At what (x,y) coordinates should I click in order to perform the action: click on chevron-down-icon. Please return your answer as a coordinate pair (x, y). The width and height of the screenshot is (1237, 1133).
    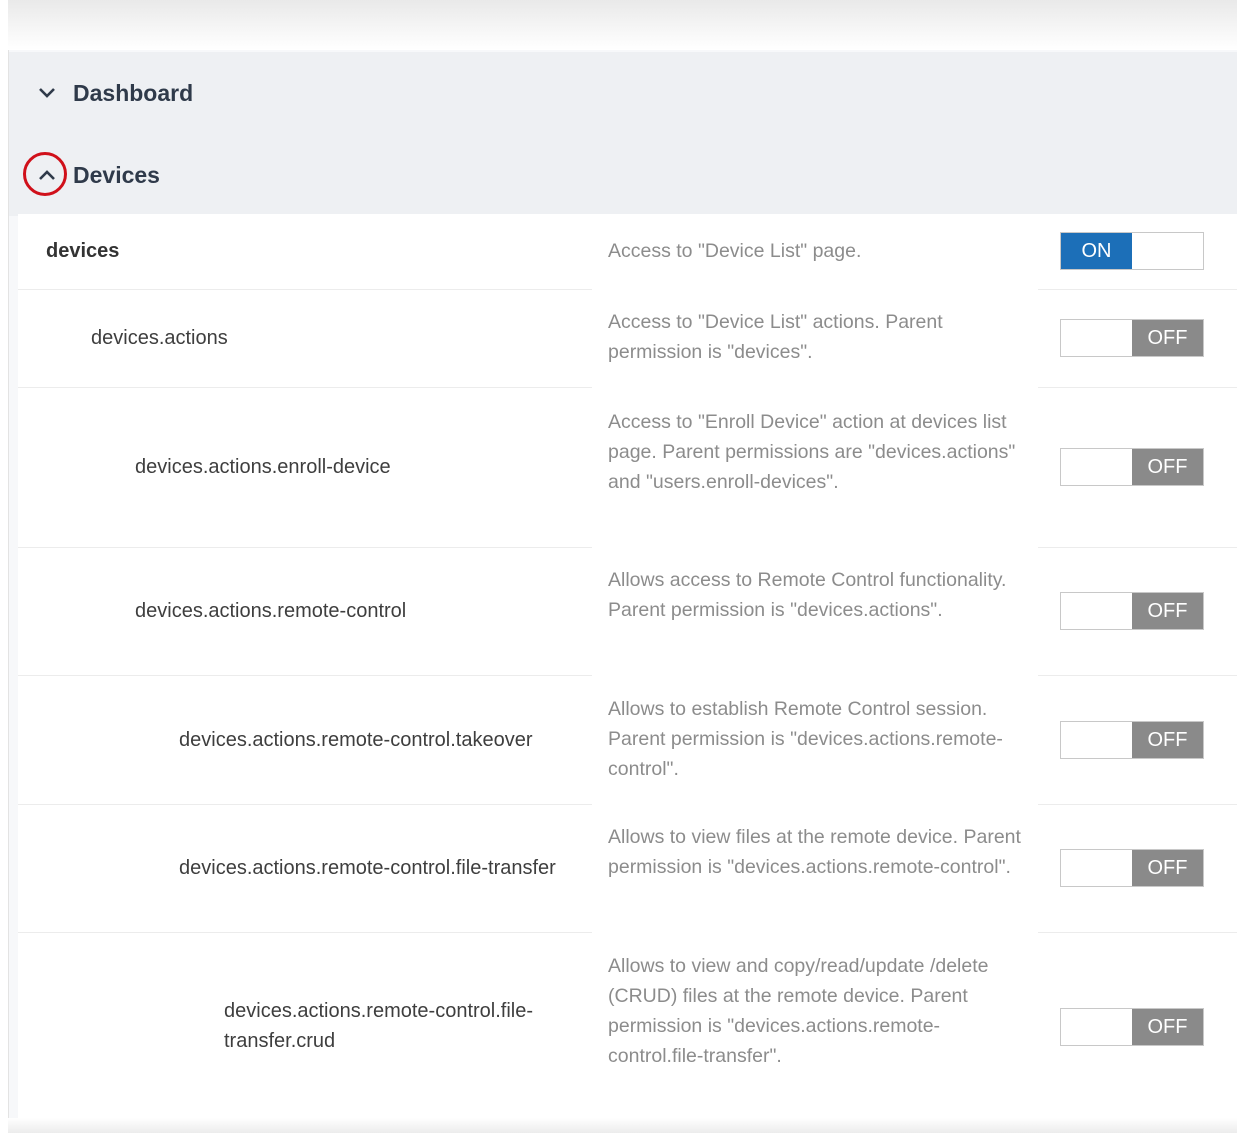
    Looking at the image, I should click on (47, 93).